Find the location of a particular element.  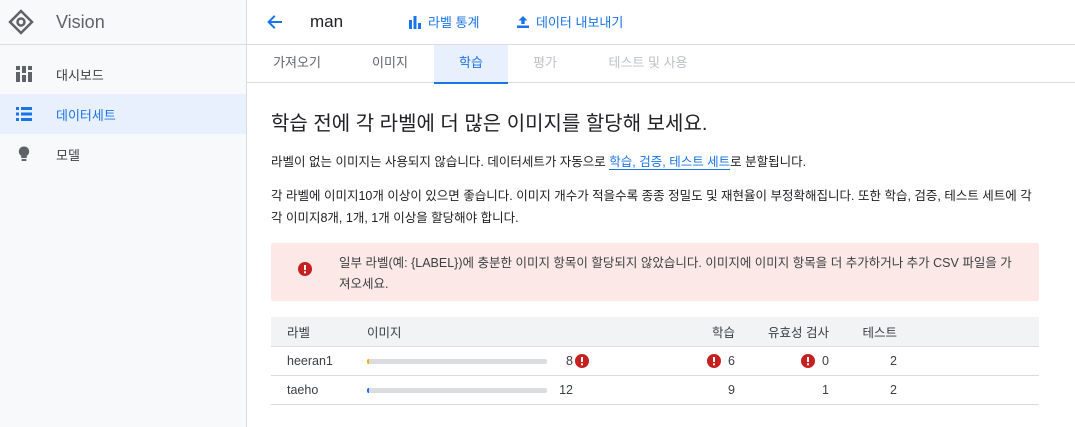

lightbulb-icon is located at coordinates (24, 154).